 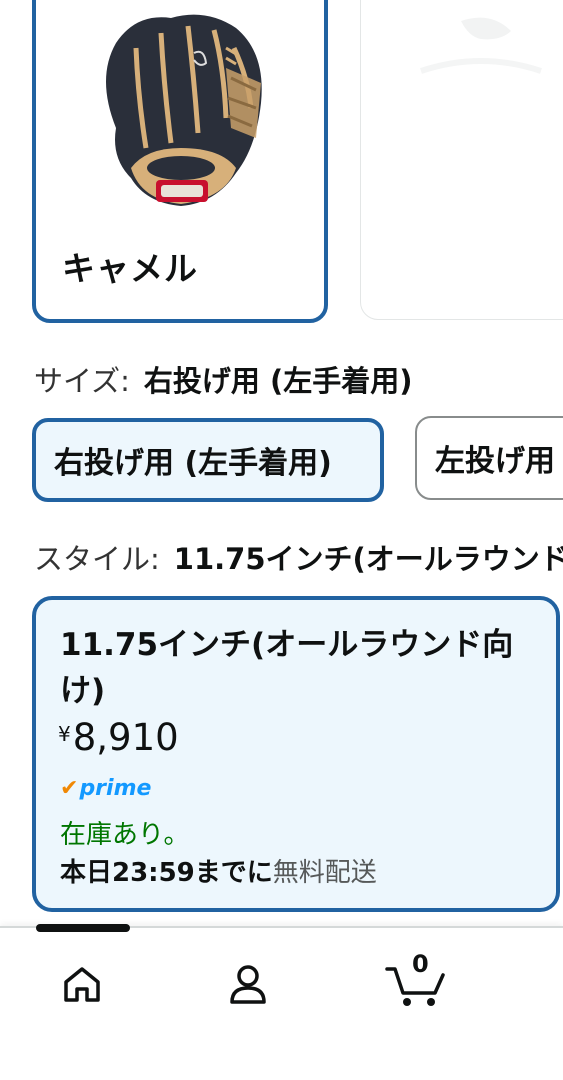 I want to click on style-variation-row: スタイル : 11.75インチ(オールラウンド向け), so click(x=298, y=557).